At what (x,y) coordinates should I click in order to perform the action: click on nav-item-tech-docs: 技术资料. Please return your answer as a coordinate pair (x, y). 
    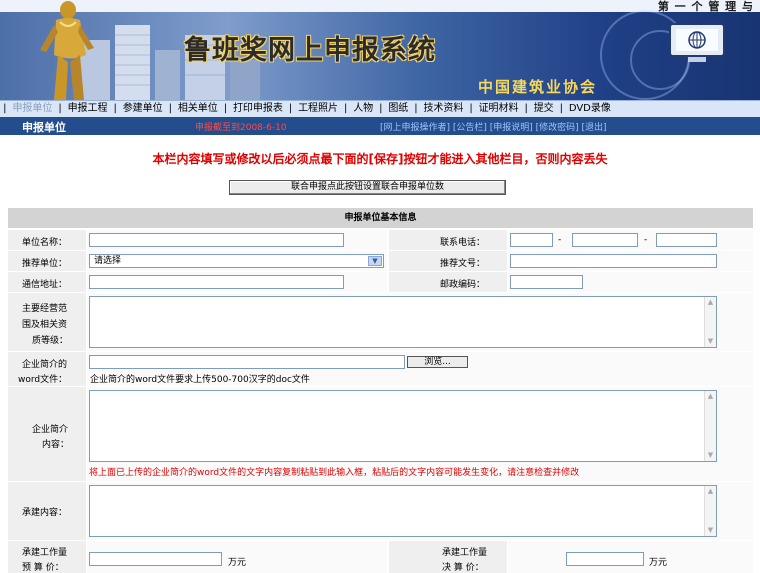
    Looking at the image, I should click on (443, 109).